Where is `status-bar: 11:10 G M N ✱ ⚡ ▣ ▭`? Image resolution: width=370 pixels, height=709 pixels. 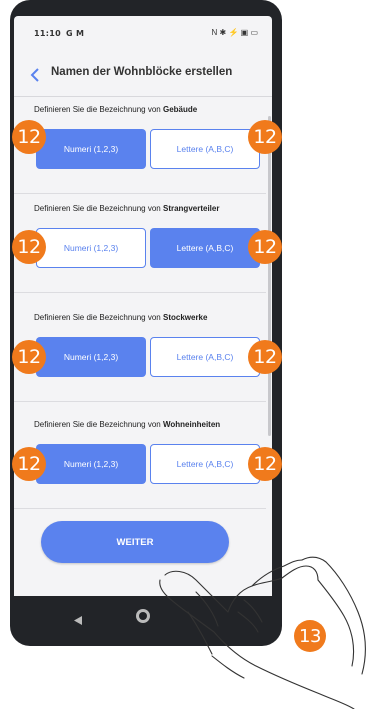 status-bar: 11:10 G M N ✱ ⚡ ▣ ▭ is located at coordinates (143, 33).